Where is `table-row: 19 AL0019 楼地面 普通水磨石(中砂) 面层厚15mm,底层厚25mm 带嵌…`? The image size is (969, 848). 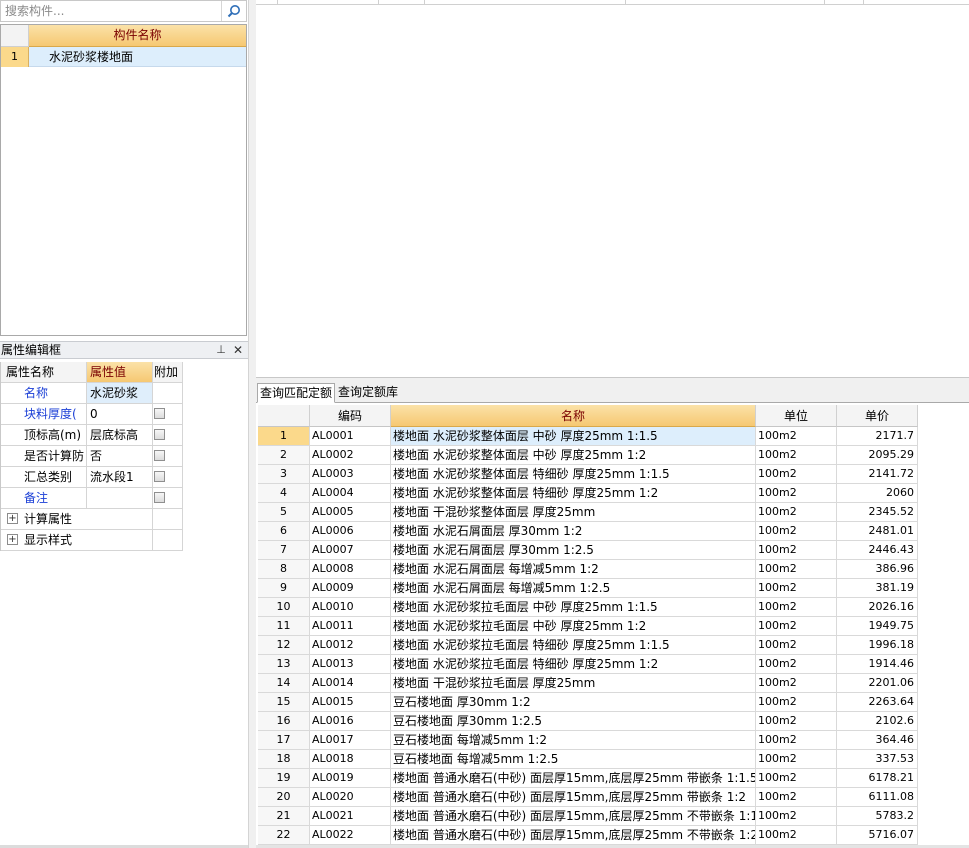
table-row: 19 AL0019 楼地面 普通水磨石(中砂) 面层厚15mm,底层厚25mm 带嵌… is located at coordinates (588, 778).